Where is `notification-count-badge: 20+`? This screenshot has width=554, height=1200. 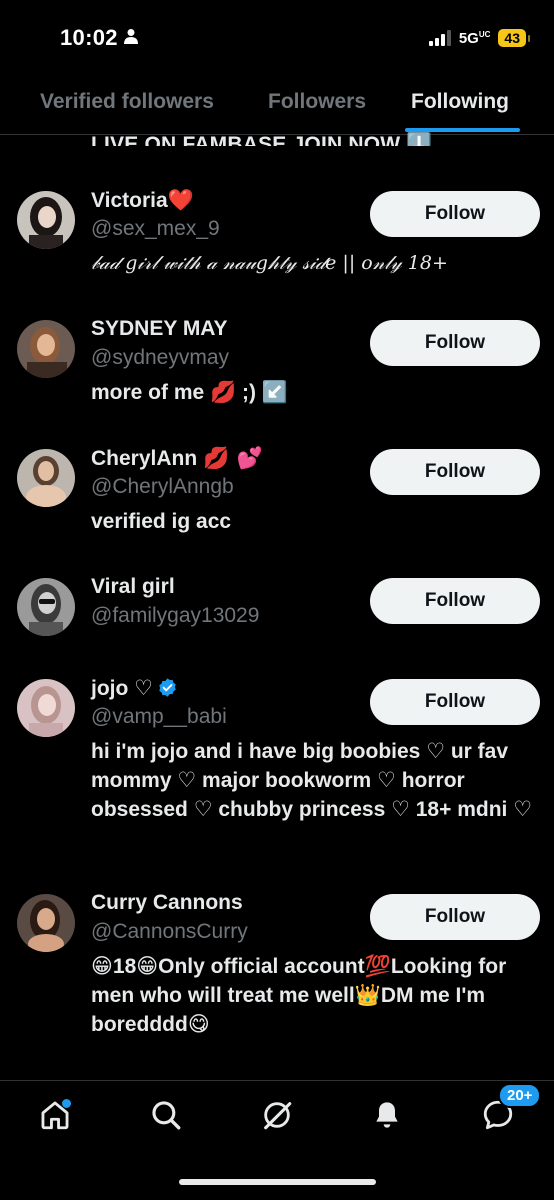
notification-count-badge: 20+ is located at coordinates (520, 1095).